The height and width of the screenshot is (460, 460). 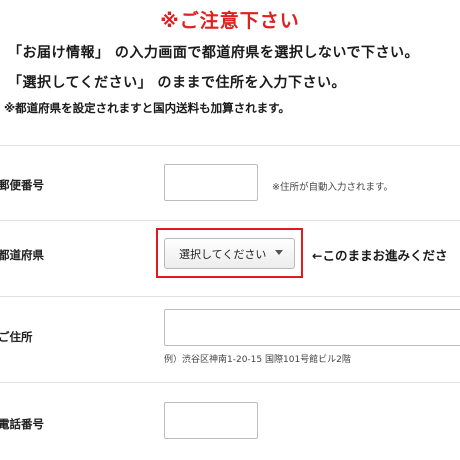 What do you see at coordinates (279, 252) in the screenshot?
I see `chevron-down-icon` at bounding box center [279, 252].